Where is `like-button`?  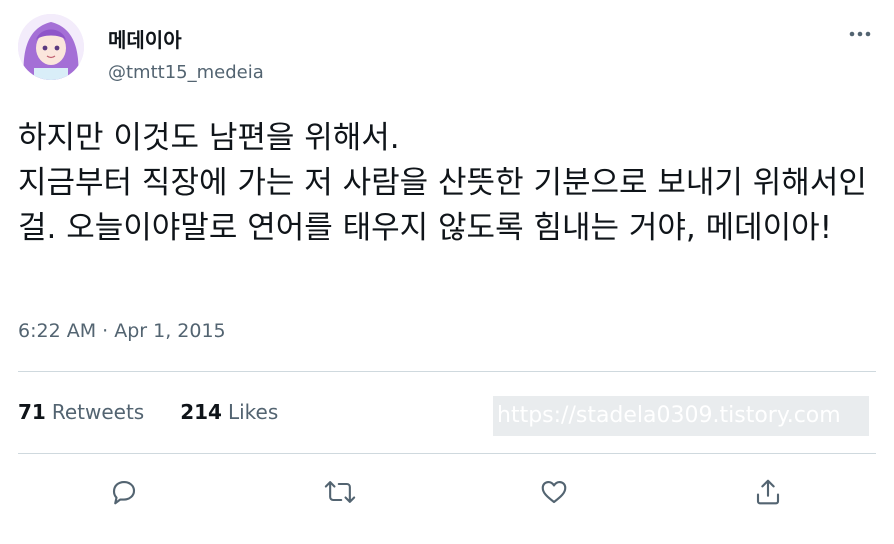
like-button is located at coordinates (554, 492).